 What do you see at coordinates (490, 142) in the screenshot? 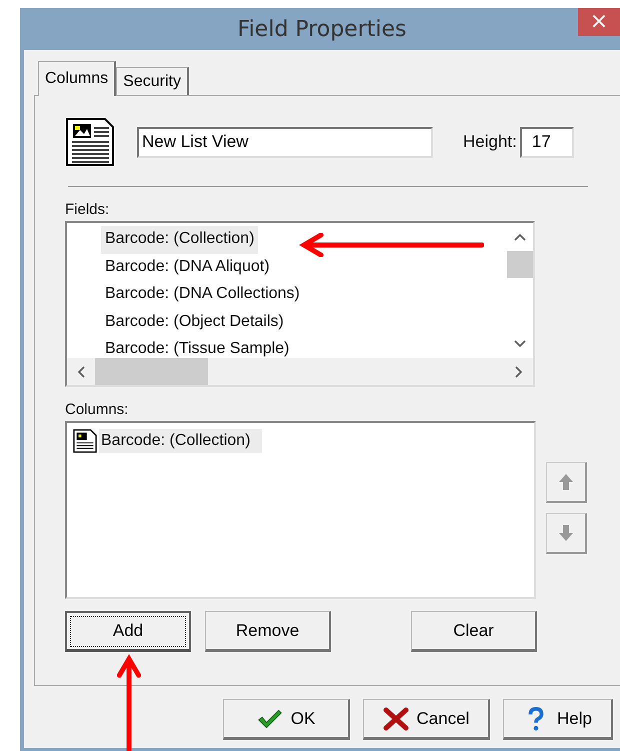
I see `height-label: Height:` at bounding box center [490, 142].